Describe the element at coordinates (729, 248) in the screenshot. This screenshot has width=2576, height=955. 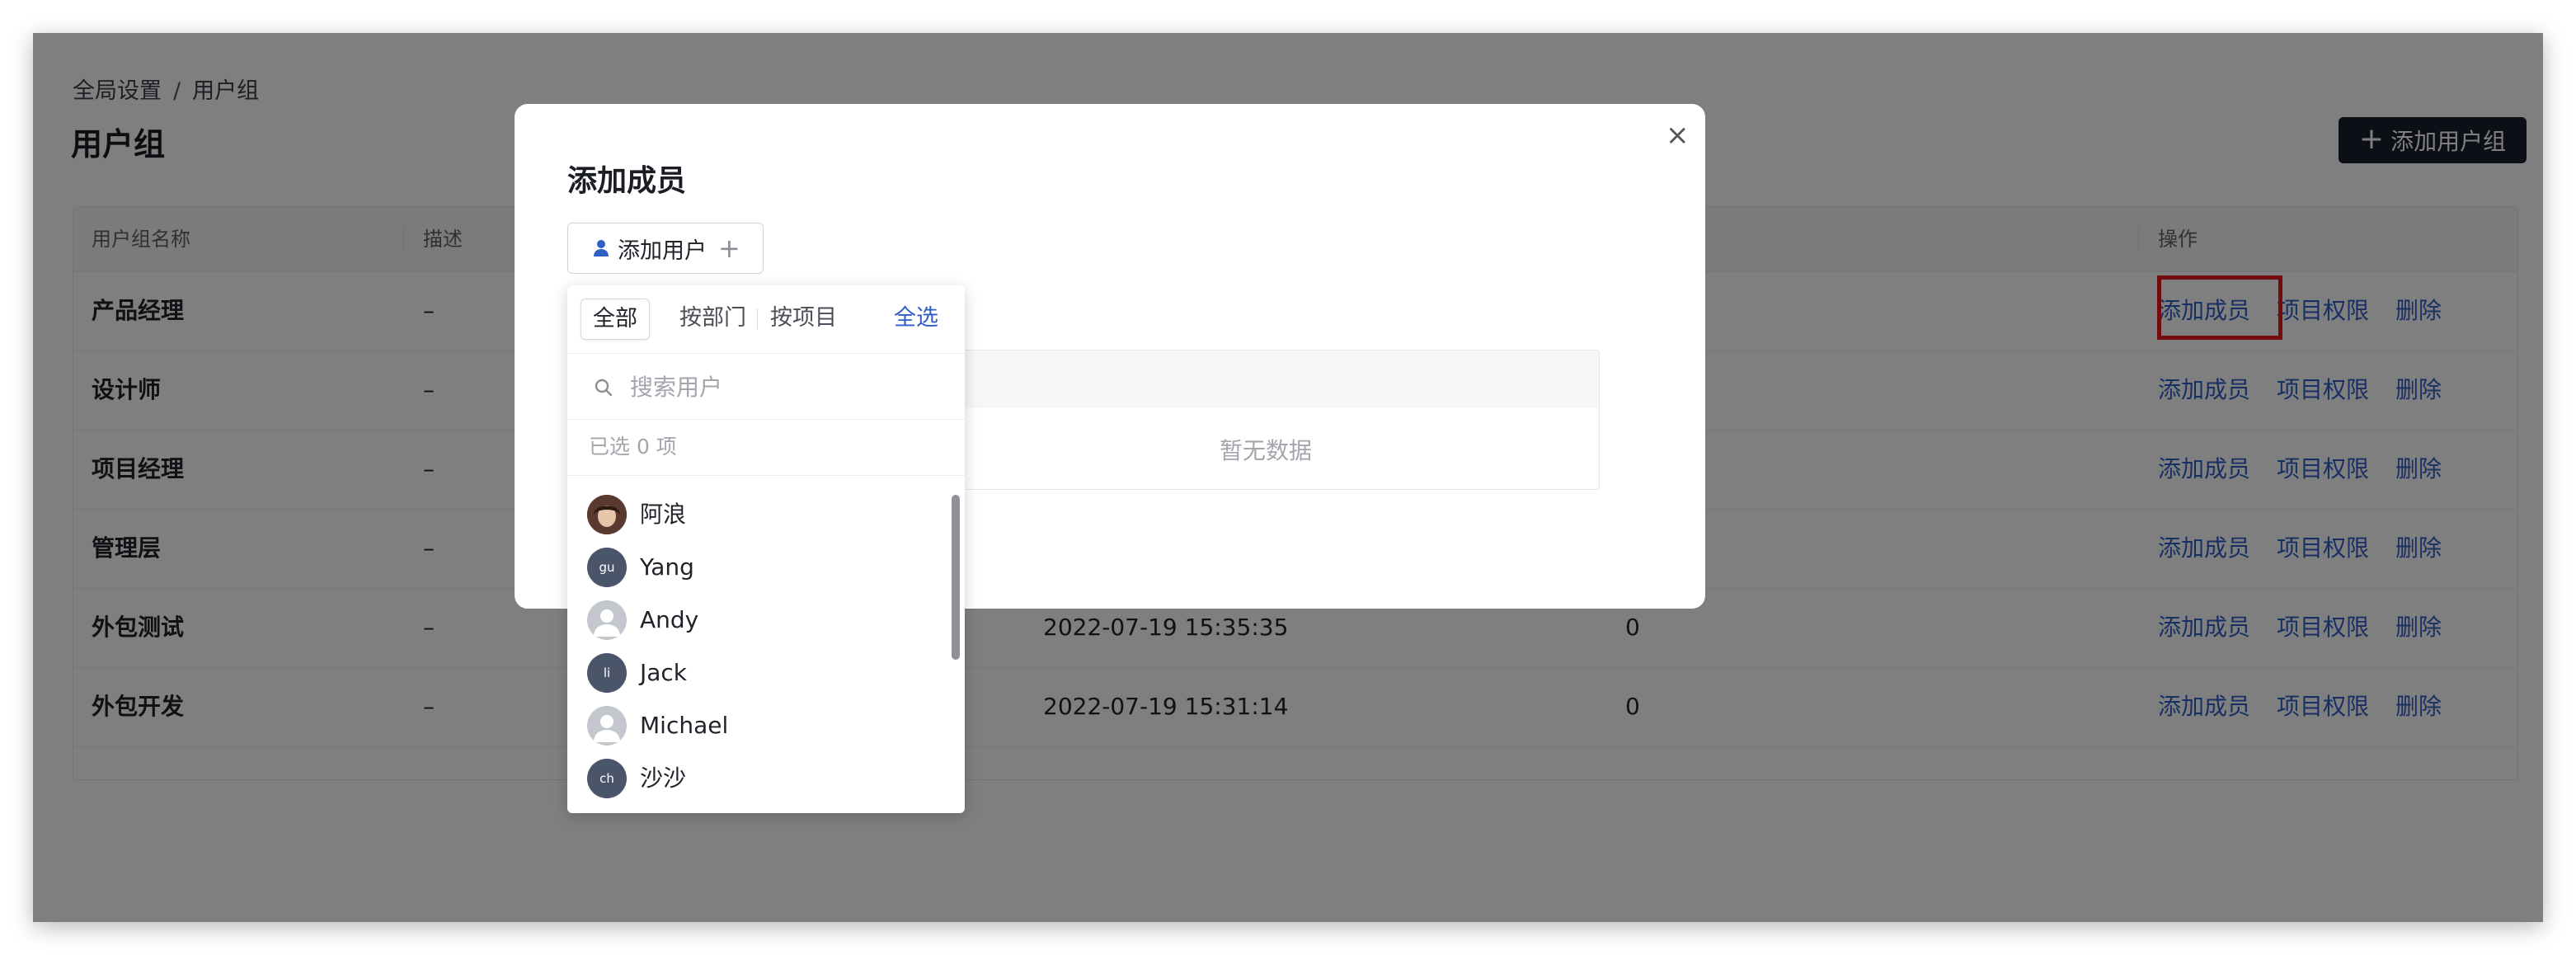
I see `plus-icon: +` at that location.